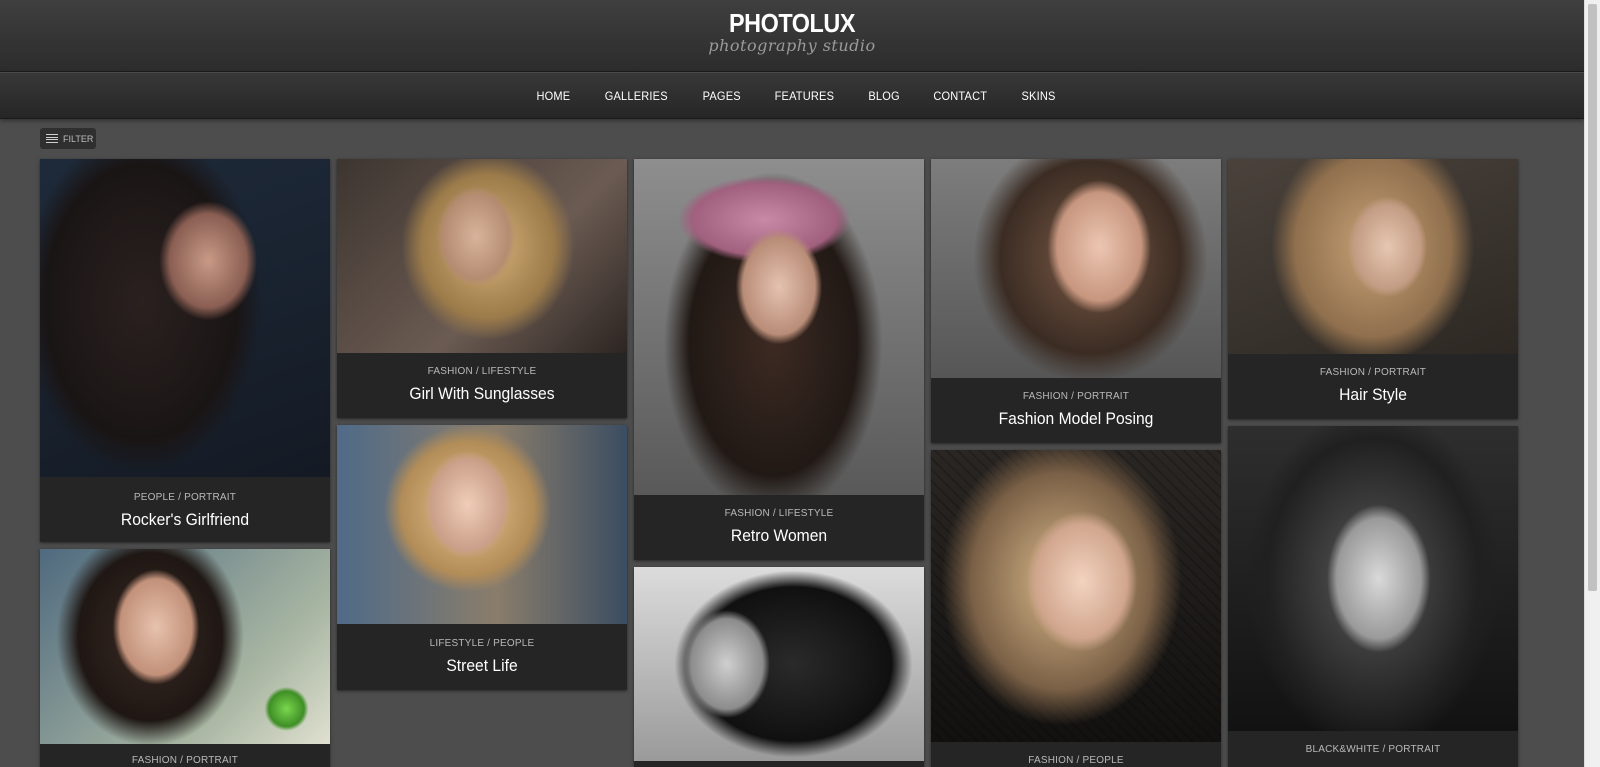  I want to click on filter-button: FILTER, so click(68, 138).